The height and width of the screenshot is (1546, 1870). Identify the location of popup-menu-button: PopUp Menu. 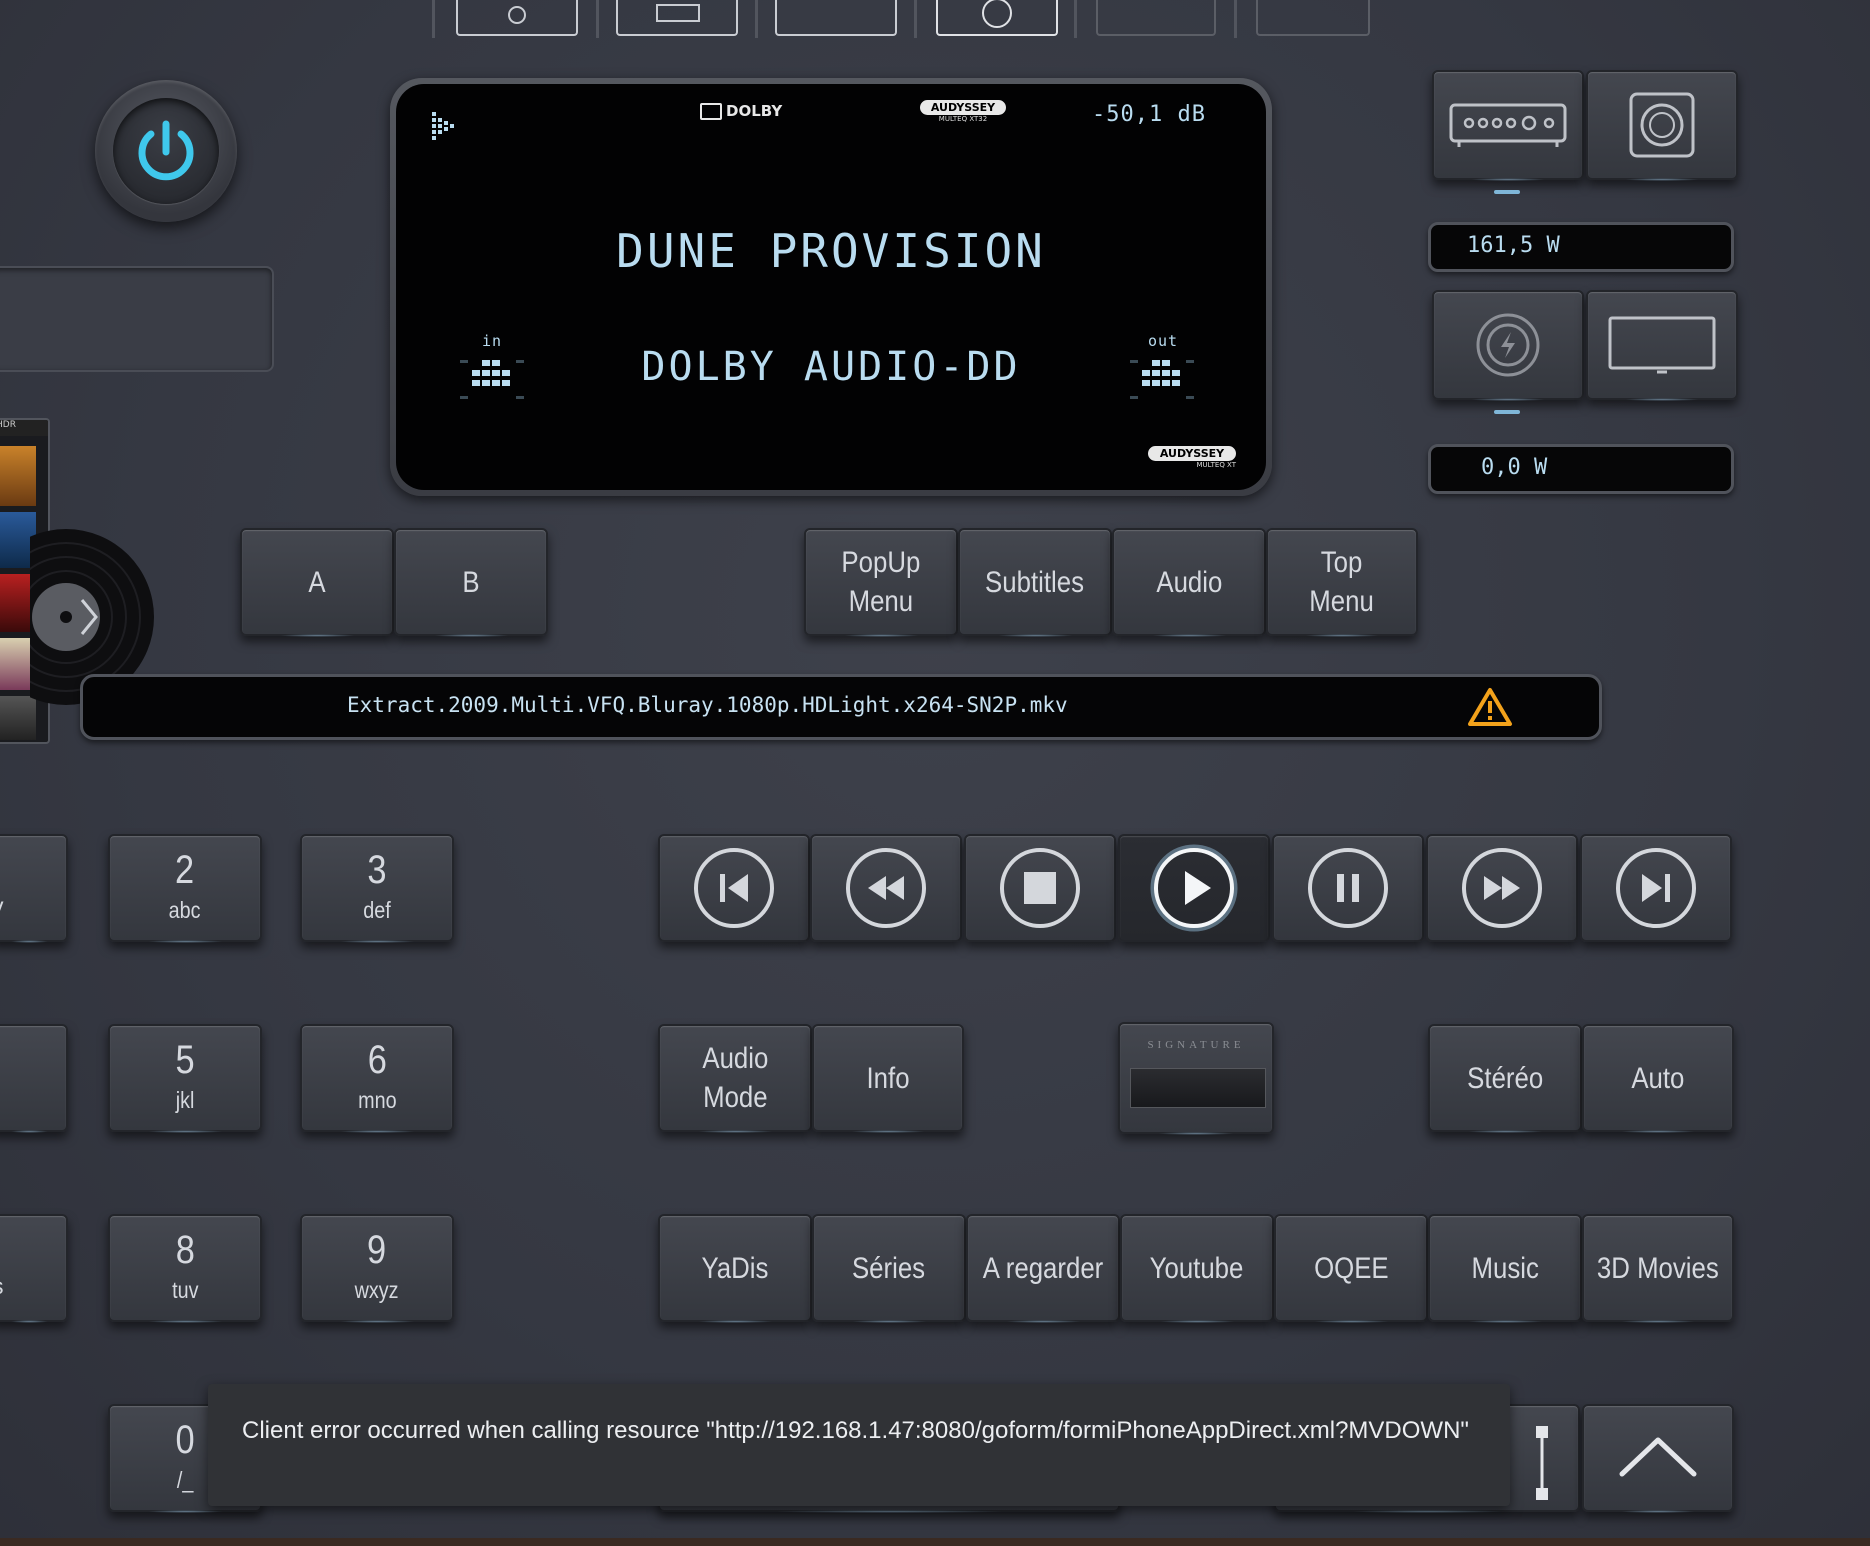
(881, 582).